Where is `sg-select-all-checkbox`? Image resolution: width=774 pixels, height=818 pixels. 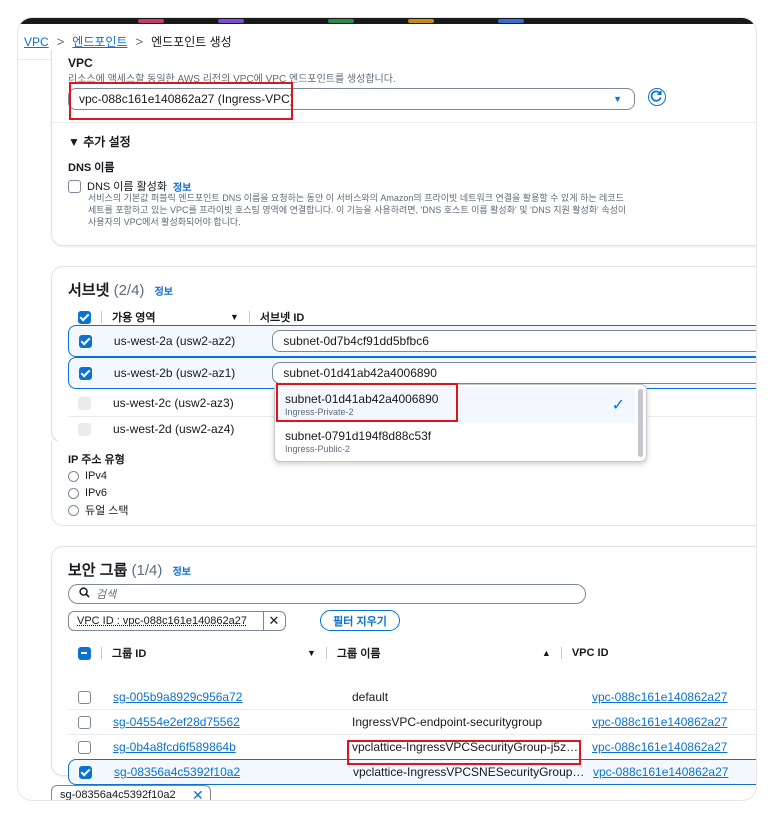
sg-select-all-checkbox is located at coordinates (84, 653).